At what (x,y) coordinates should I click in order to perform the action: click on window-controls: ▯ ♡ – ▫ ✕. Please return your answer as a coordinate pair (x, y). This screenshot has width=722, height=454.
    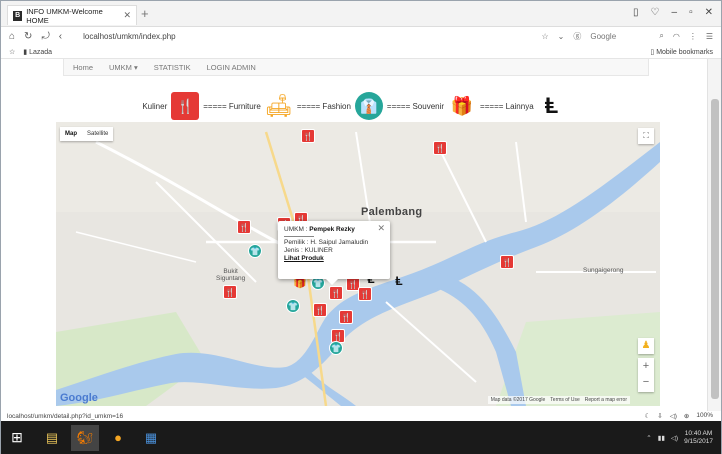
    Looking at the image, I should click on (673, 12).